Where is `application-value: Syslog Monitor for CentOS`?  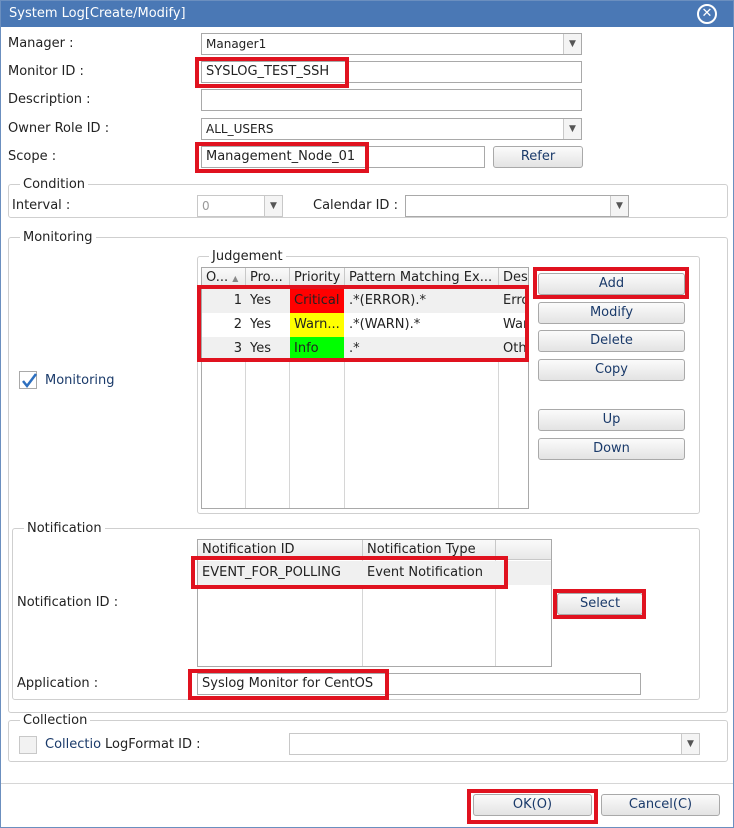
application-value: Syslog Monitor for CentOS is located at coordinates (288, 683).